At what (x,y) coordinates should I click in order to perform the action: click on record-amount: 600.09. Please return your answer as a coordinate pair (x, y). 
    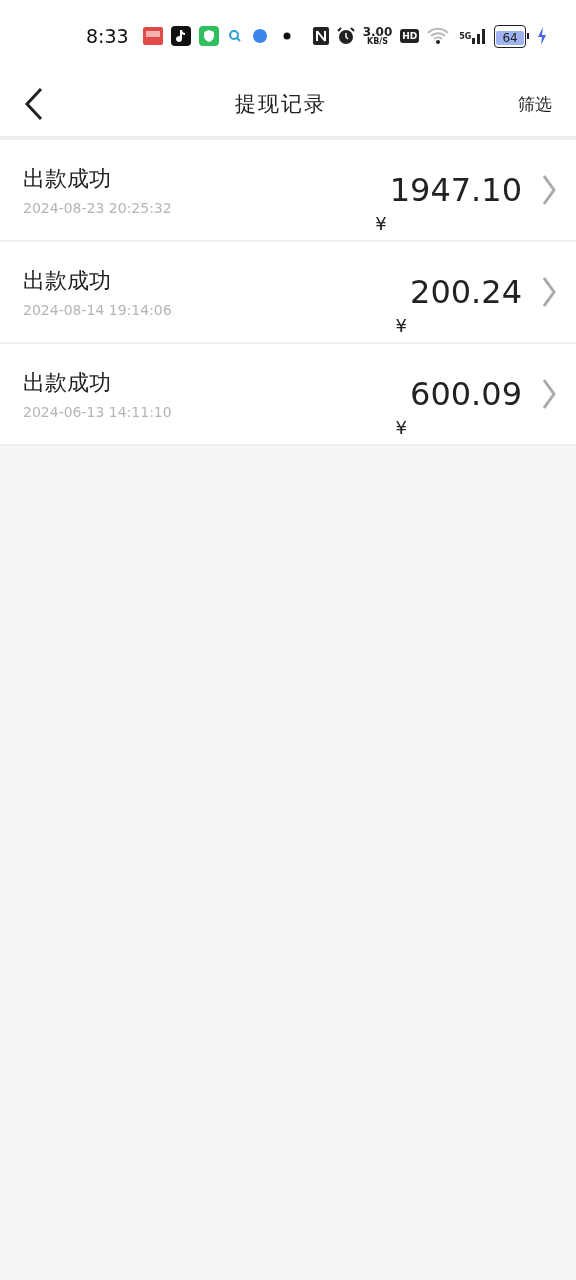
    Looking at the image, I should click on (466, 394).